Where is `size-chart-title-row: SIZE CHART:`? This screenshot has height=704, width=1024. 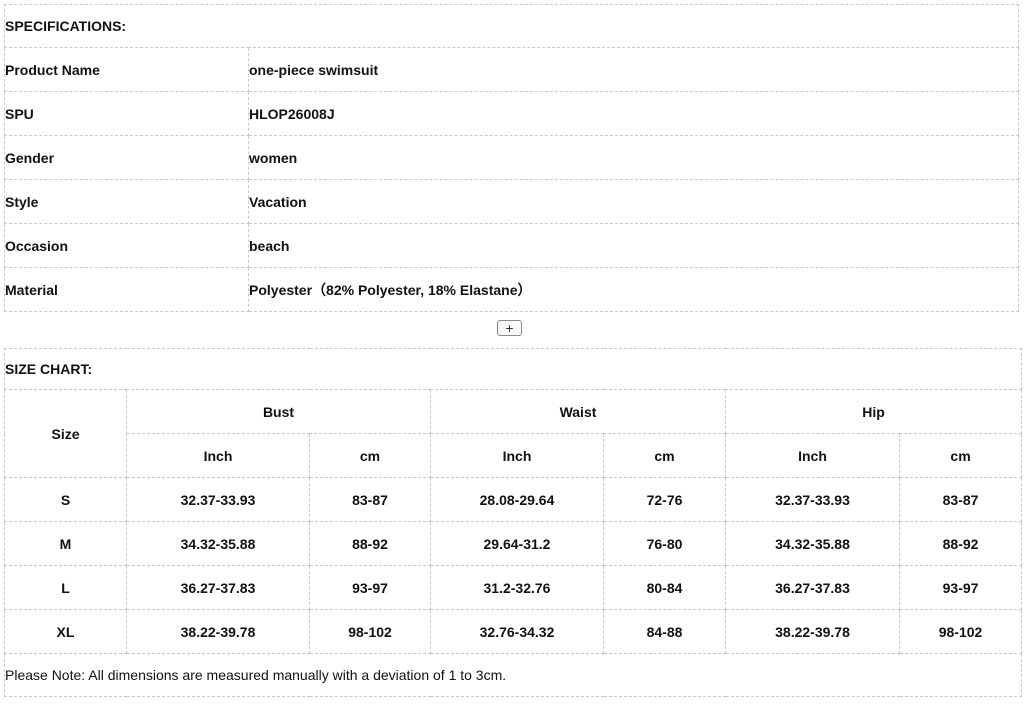 size-chart-title-row: SIZE CHART: is located at coordinates (513, 369).